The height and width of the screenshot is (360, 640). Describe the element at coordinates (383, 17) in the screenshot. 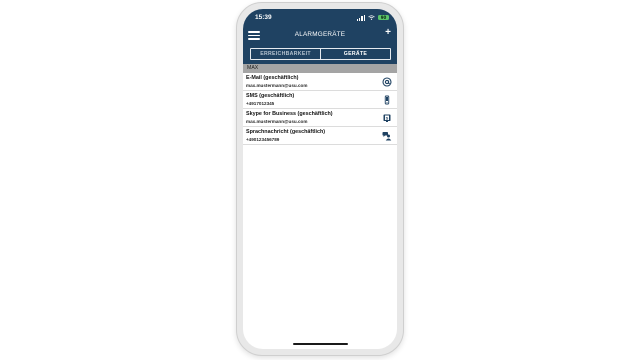

I see `battery-icon: 90` at that location.